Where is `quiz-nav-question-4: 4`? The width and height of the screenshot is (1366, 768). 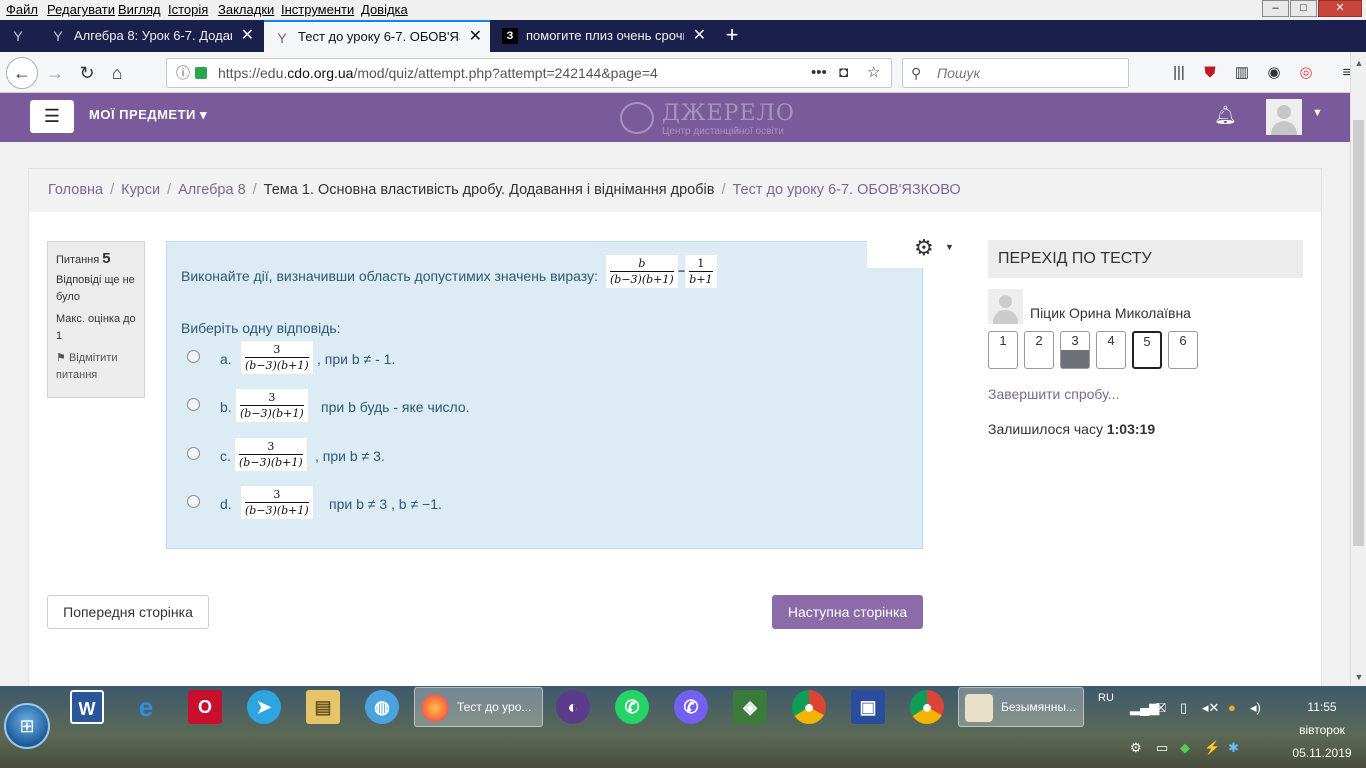
quiz-nav-question-4: 4 is located at coordinates (1111, 350).